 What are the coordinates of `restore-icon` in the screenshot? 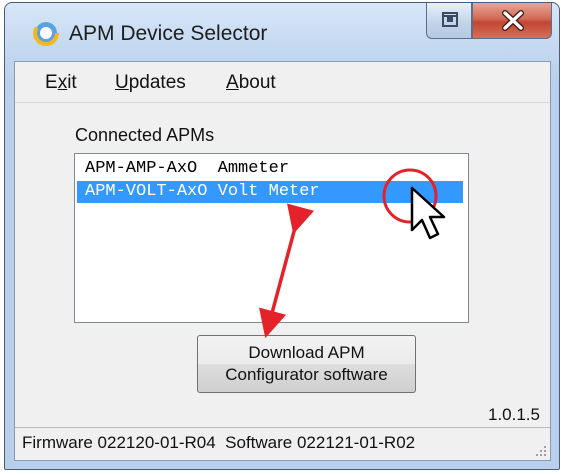 It's located at (450, 19).